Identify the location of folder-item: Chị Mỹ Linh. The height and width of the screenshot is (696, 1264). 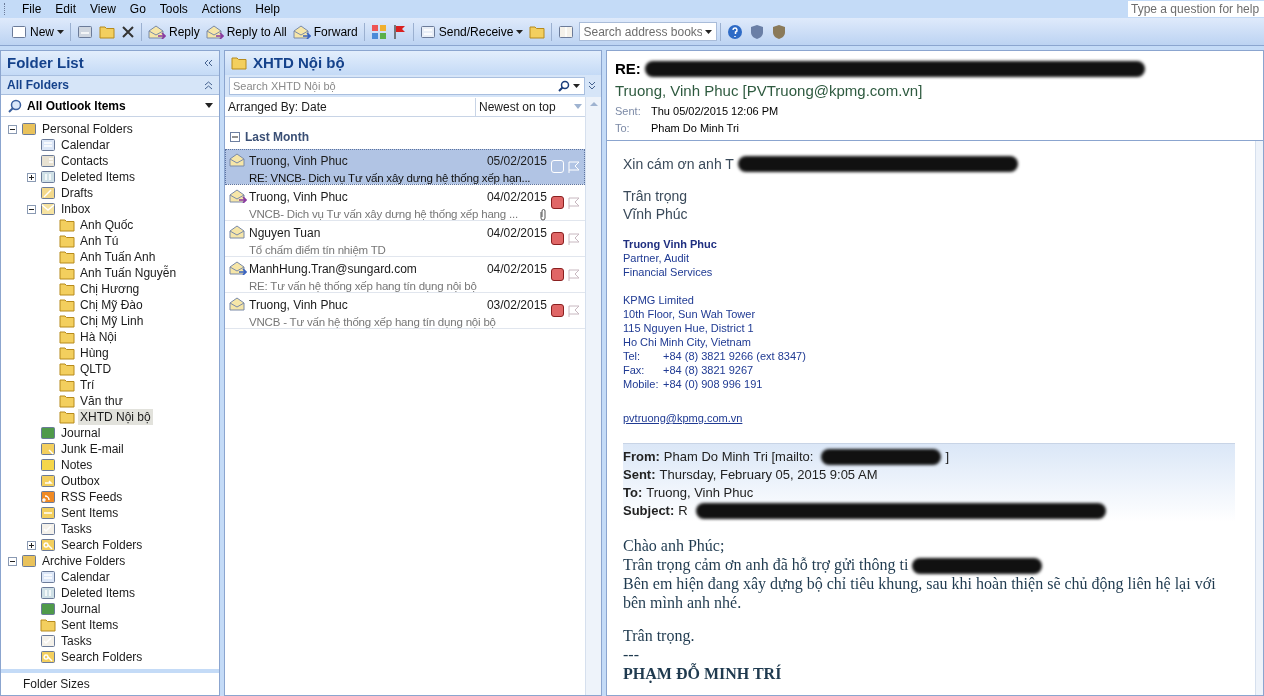
(112, 321).